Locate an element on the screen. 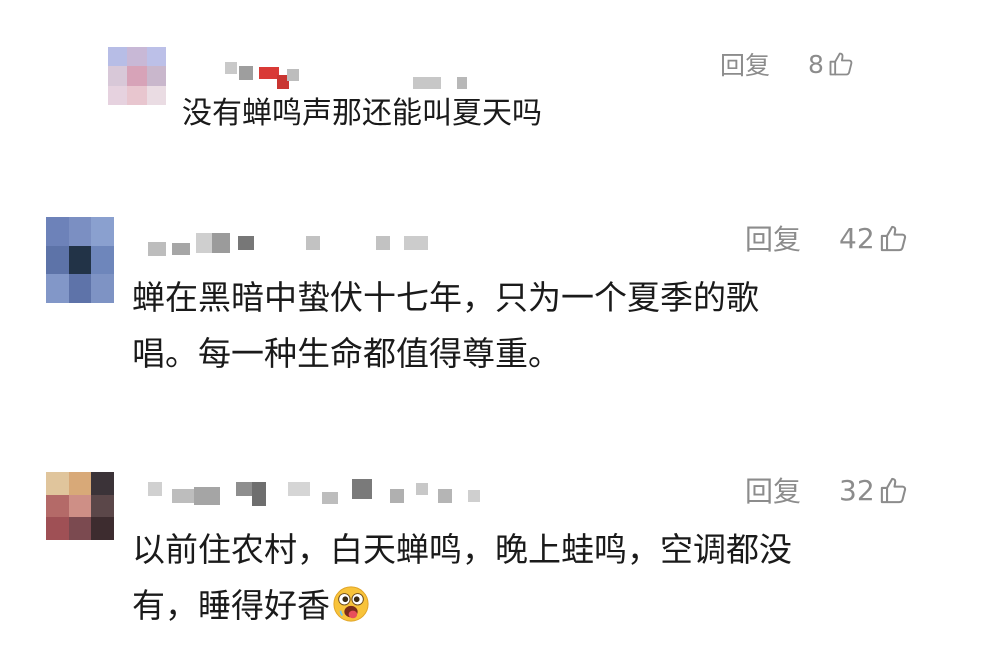 This screenshot has width=999, height=654. like-button: 42 is located at coordinates (874, 238).